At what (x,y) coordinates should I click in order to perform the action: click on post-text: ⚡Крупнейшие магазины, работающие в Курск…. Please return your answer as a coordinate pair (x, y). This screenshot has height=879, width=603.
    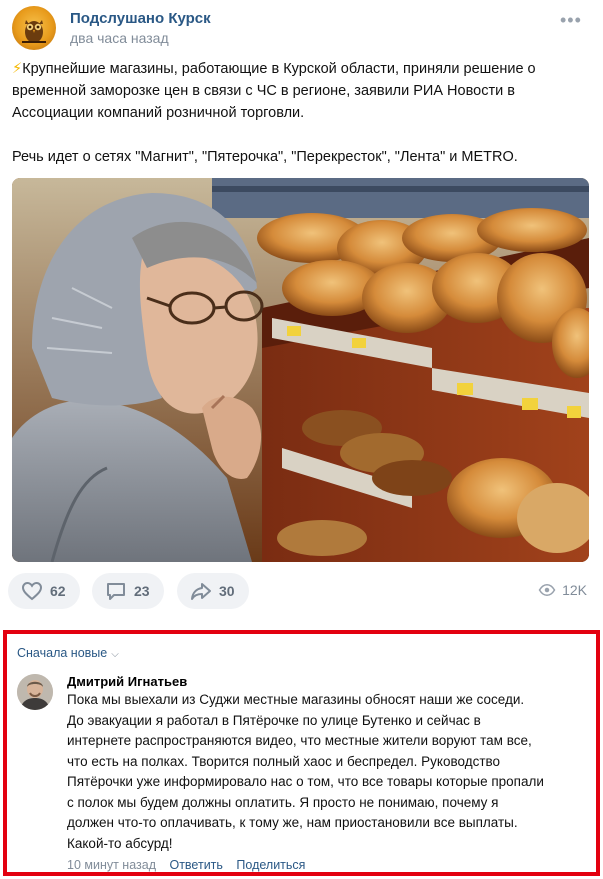
    Looking at the image, I should click on (298, 113).